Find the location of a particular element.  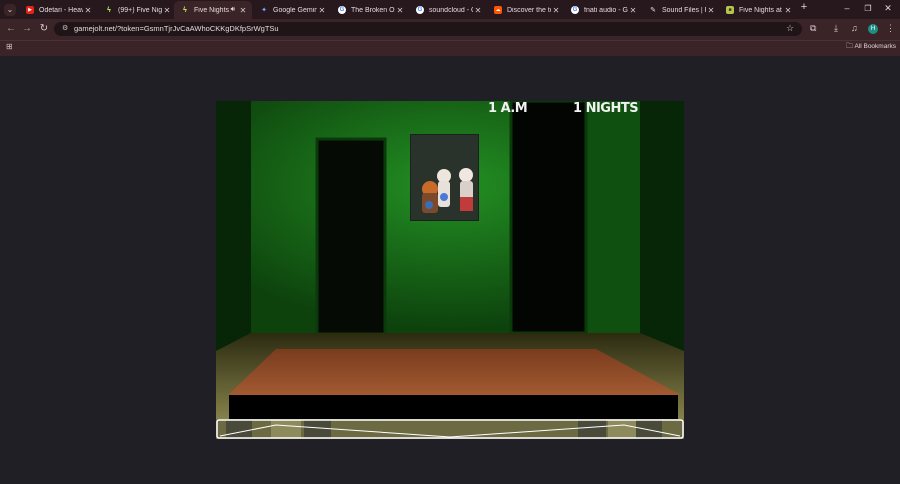

close-window-button: ✕ is located at coordinates (888, 8).